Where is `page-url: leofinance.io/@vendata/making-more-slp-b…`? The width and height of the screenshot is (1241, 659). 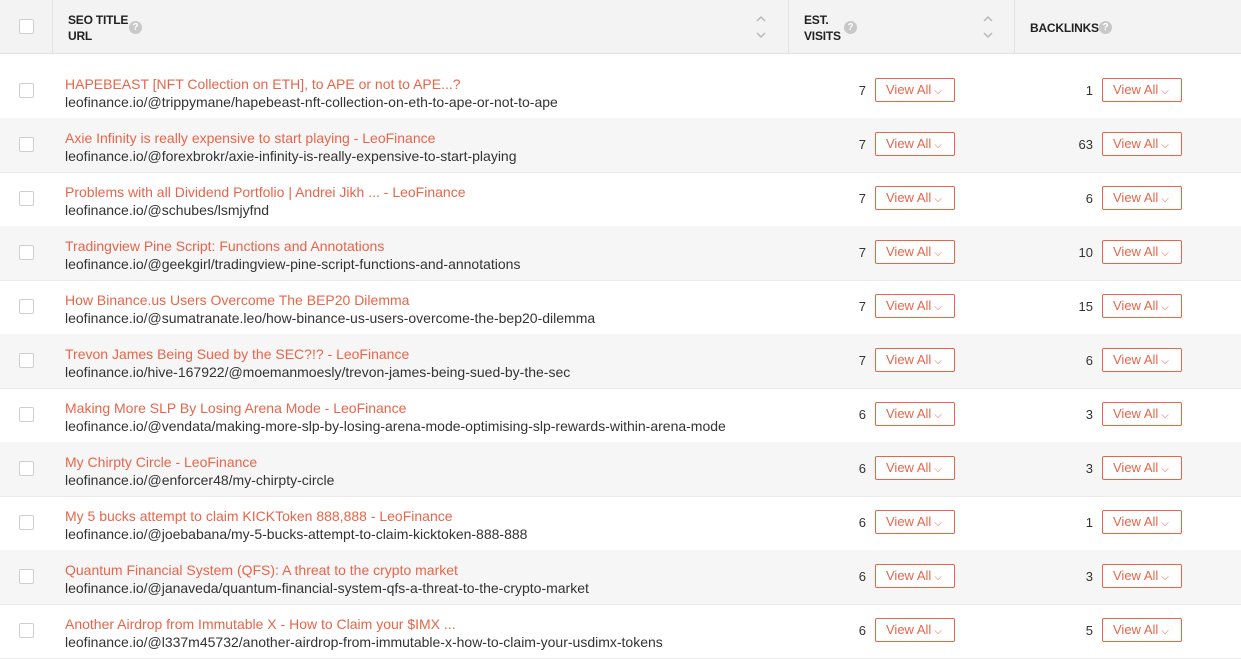 page-url: leofinance.io/@vendata/making-more-slp-b… is located at coordinates (395, 426).